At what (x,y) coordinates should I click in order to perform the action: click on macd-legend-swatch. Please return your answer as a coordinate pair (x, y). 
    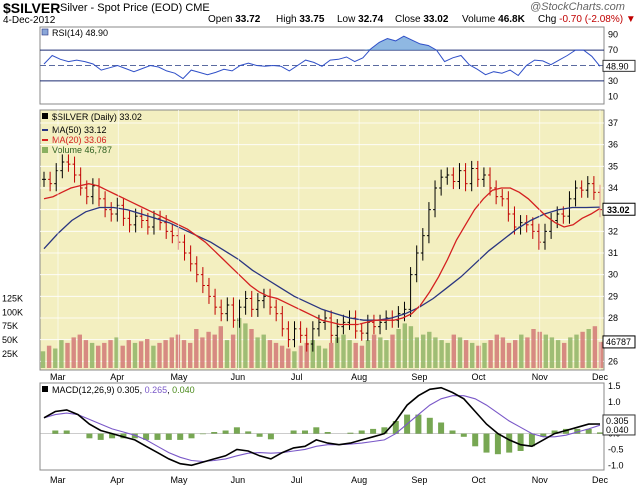
    Looking at the image, I should click on (45, 389).